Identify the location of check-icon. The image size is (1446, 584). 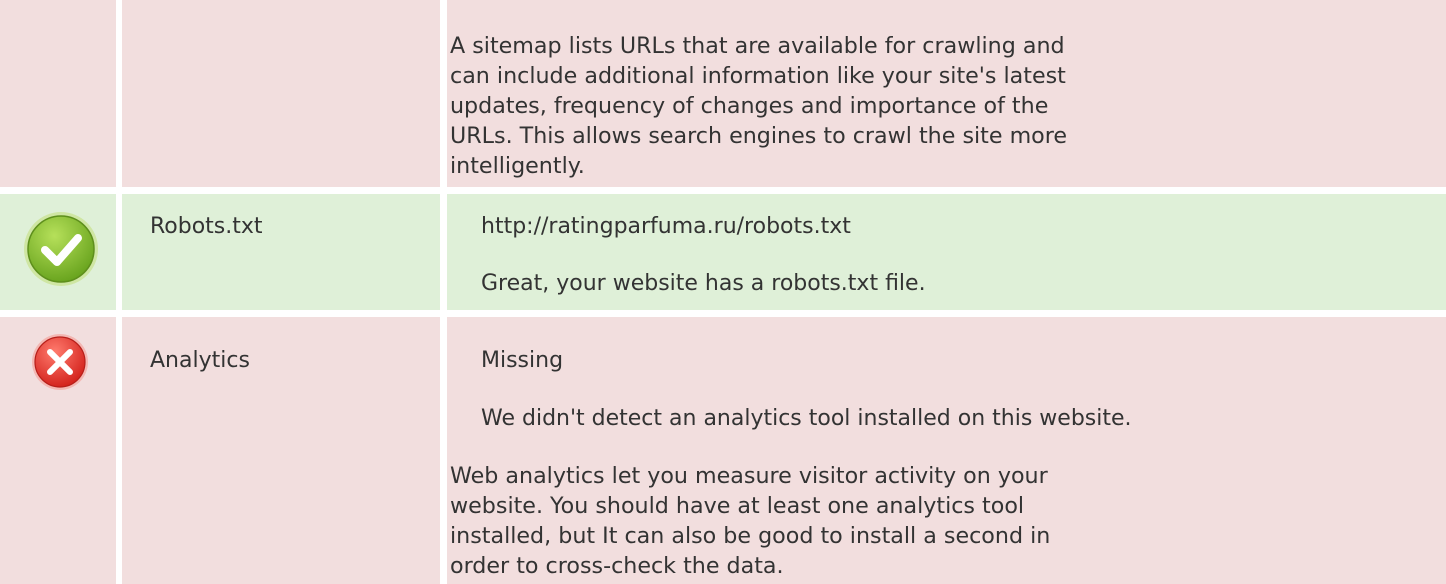
(61, 249).